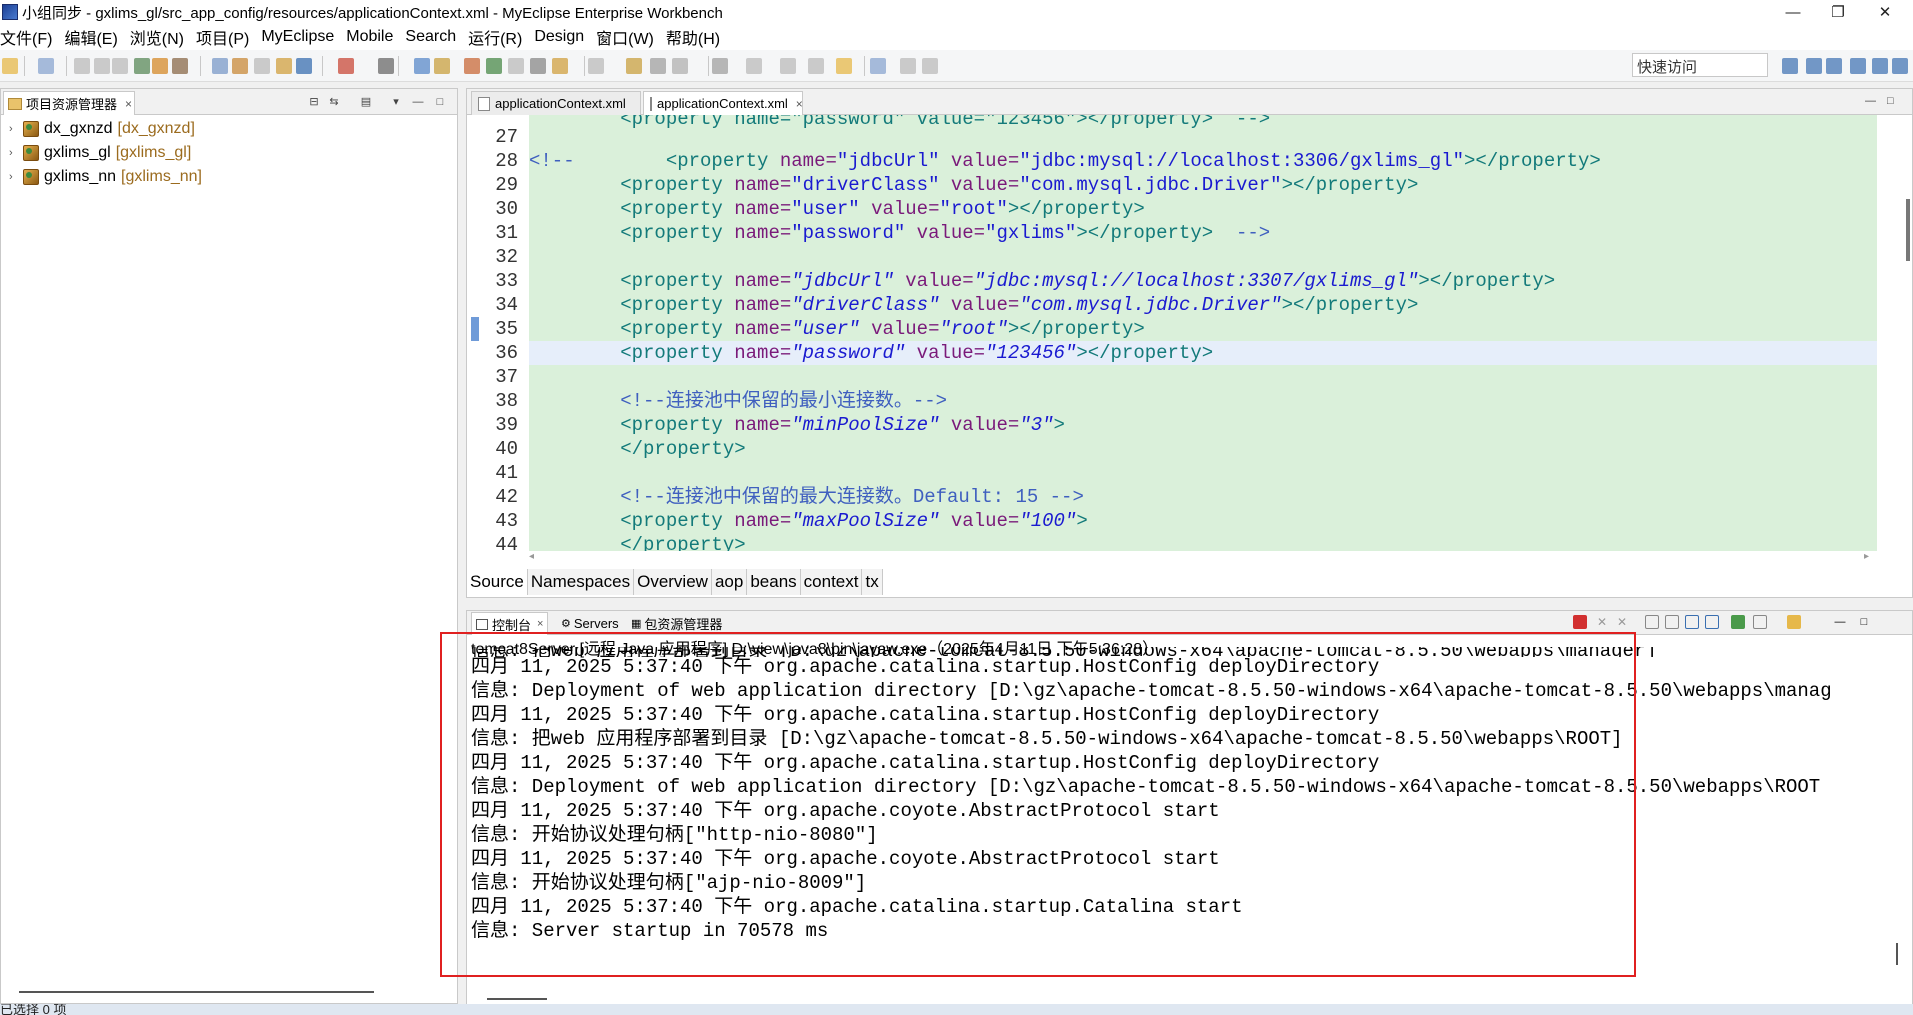 This screenshot has width=1913, height=1015. Describe the element at coordinates (673, 582) in the screenshot. I see `editor-tab-overview: Overview` at that location.